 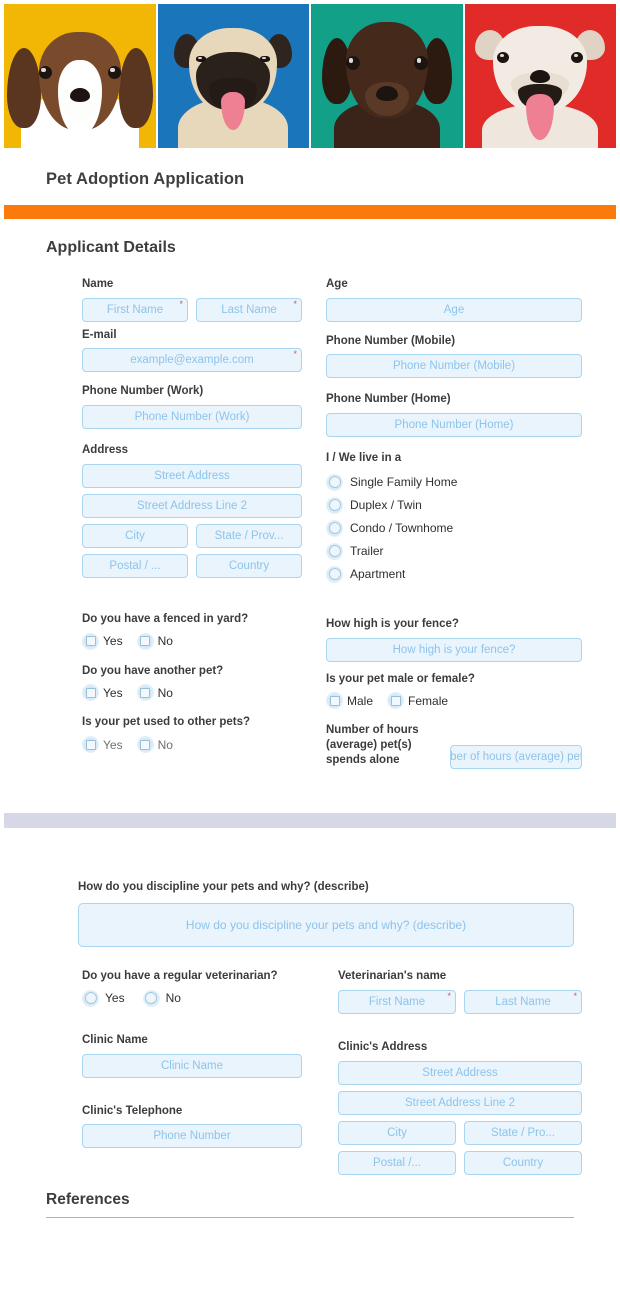 I want to click on clinic-phone-placeholder: Phone Number, so click(x=192, y=1136).